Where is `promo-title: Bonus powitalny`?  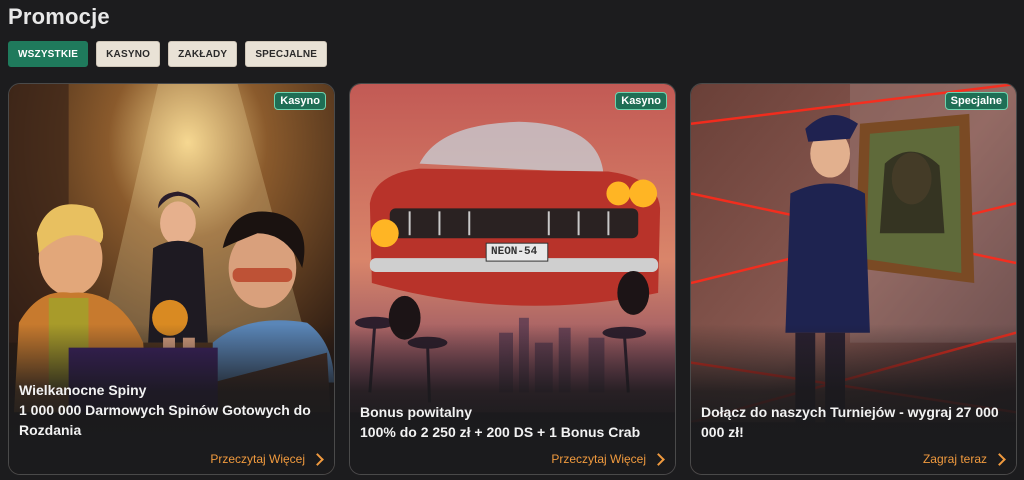 promo-title: Bonus powitalny is located at coordinates (416, 412).